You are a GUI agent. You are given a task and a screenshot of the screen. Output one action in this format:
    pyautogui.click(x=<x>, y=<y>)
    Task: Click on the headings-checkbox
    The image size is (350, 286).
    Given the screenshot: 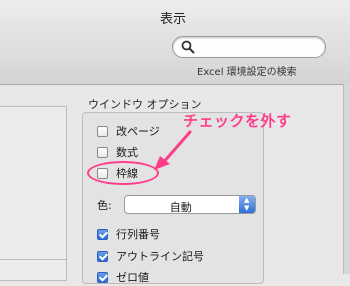 What is the action you would take?
    pyautogui.click(x=102, y=234)
    